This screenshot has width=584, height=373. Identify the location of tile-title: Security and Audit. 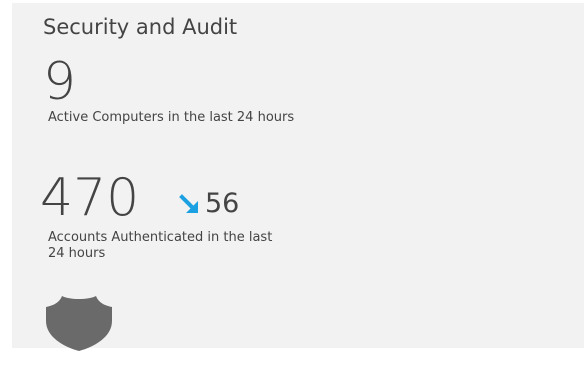
(140, 27).